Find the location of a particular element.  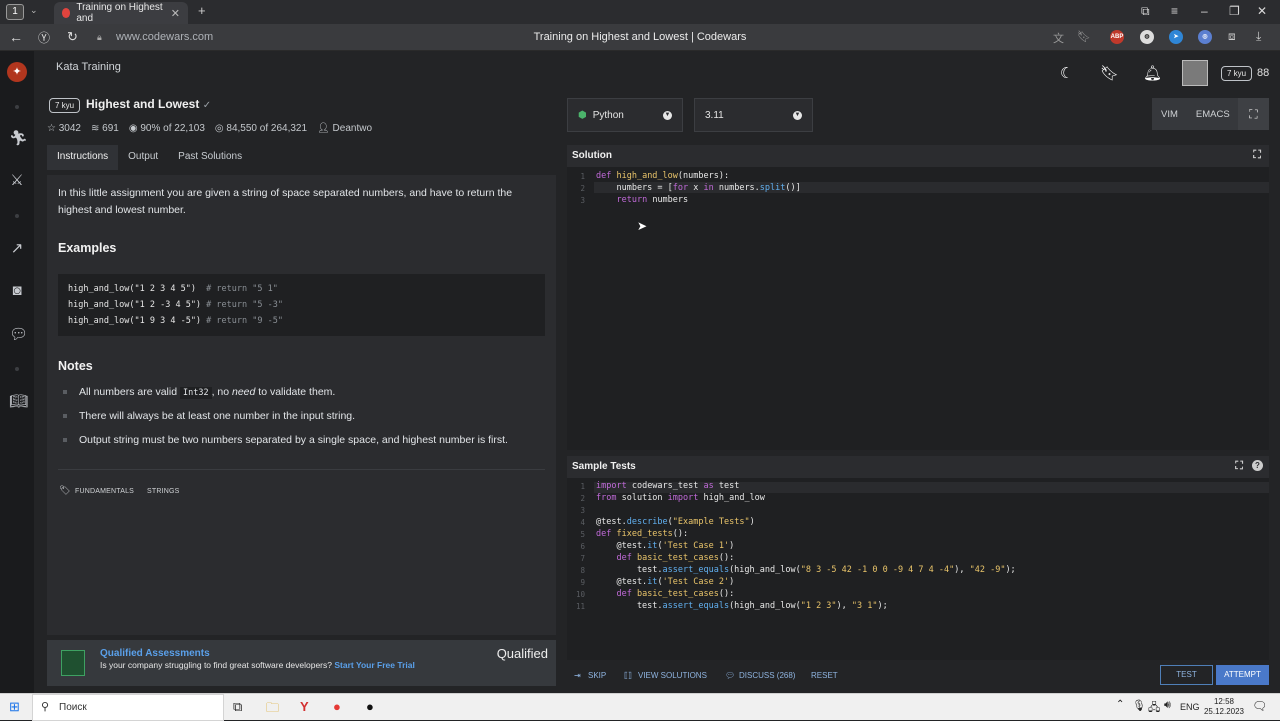

browser-tab: Training on Highest and ✕ is located at coordinates (121, 13).